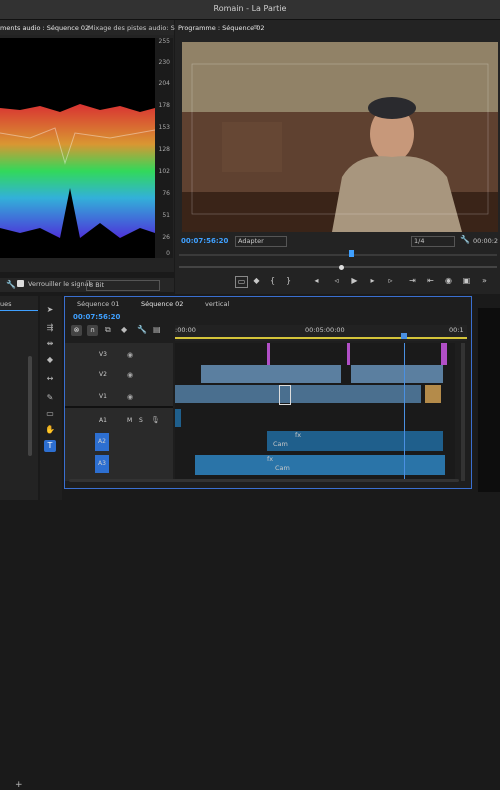 Image resolution: width=500 pixels, height=790 pixels. Describe the element at coordinates (325, 330) in the screenshot. I see `ruler-label: 00:05:00:00` at that location.